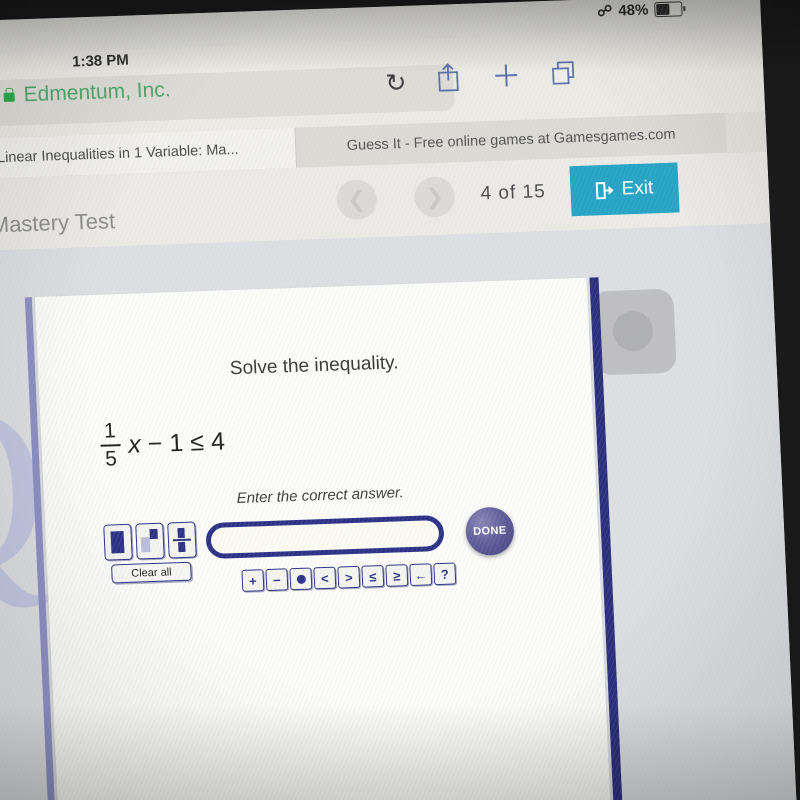 The height and width of the screenshot is (800, 800). I want to click on exponent-template-base-icon, so click(145, 545).